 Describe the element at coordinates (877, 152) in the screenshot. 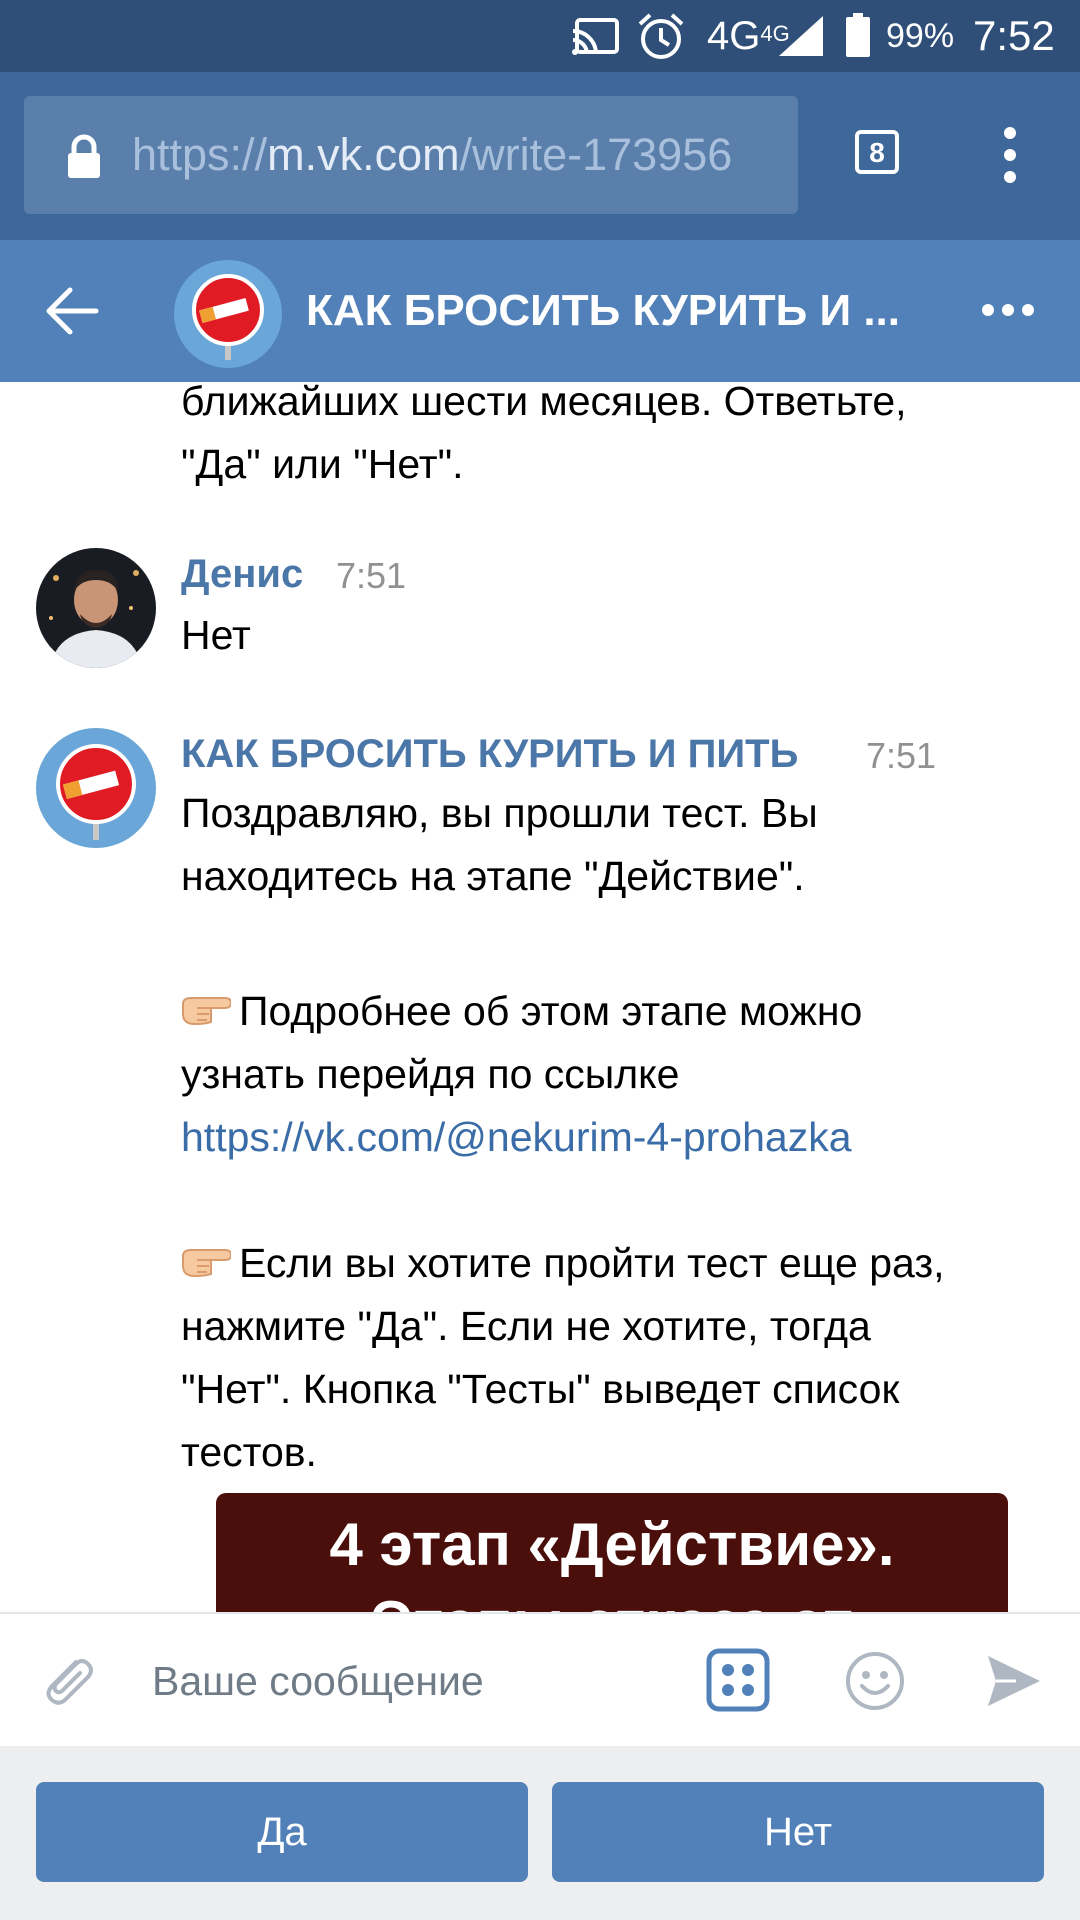

I see `tabs-icon: 8` at that location.